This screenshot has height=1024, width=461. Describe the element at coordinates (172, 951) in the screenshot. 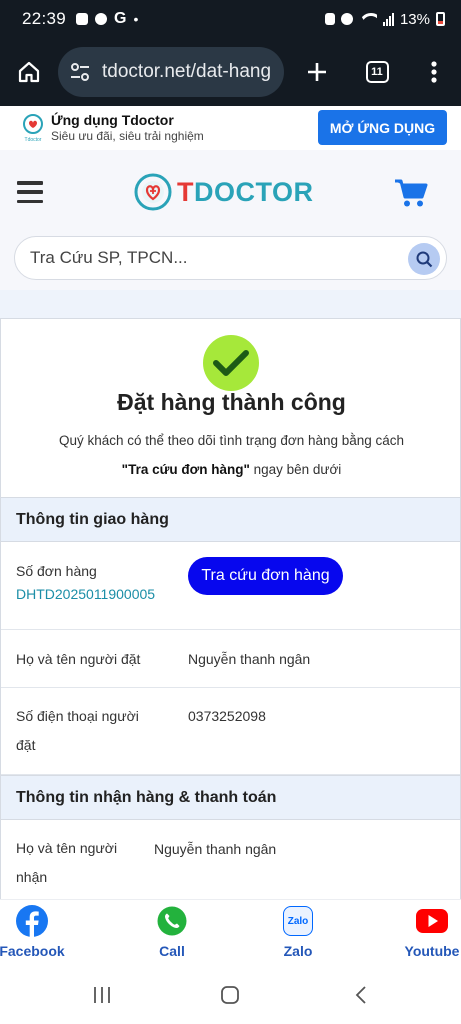

I see `call-label: Call` at that location.